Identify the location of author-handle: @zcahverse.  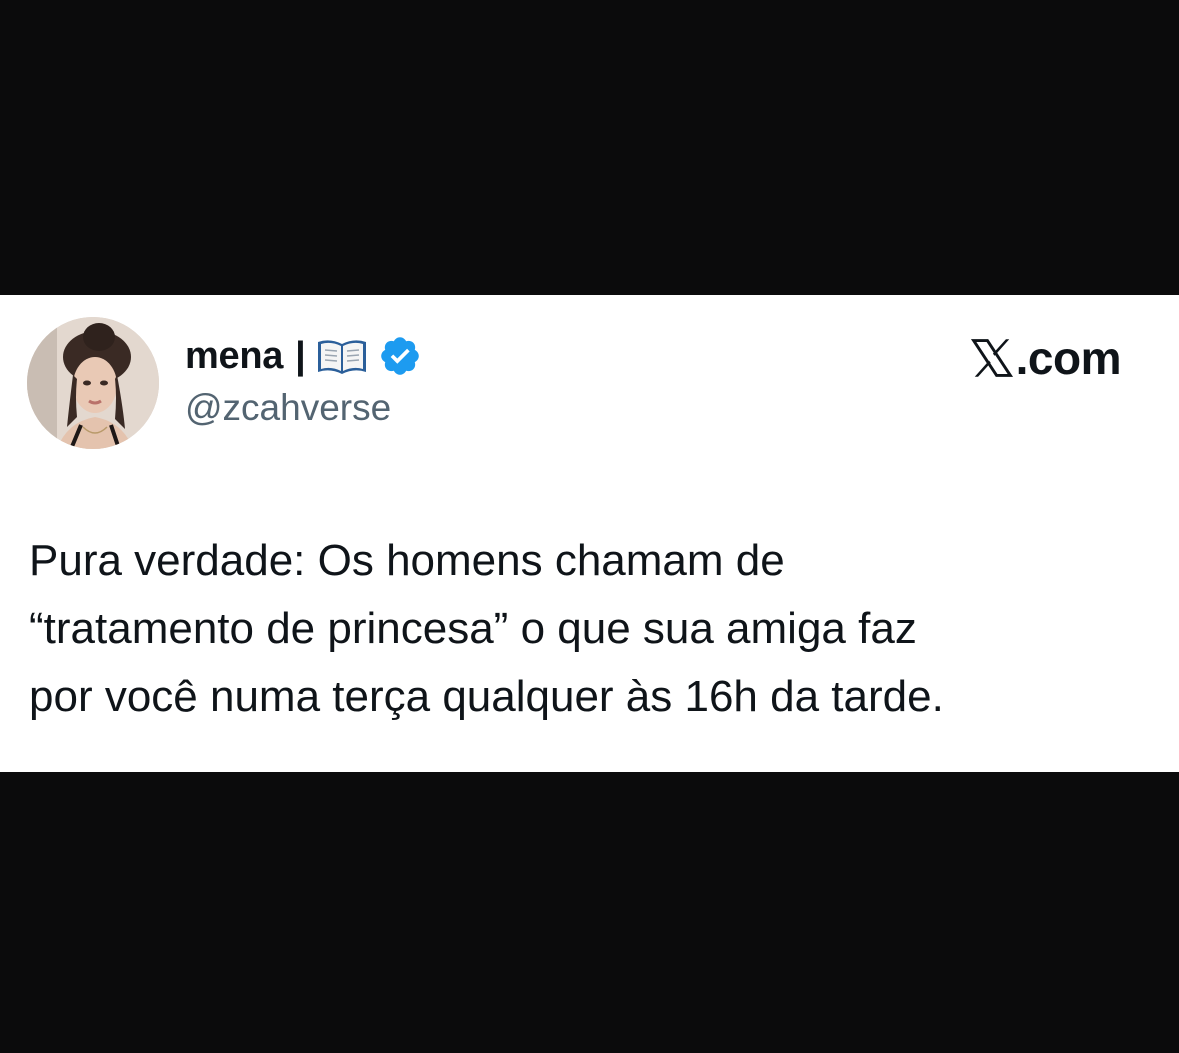
(288, 408).